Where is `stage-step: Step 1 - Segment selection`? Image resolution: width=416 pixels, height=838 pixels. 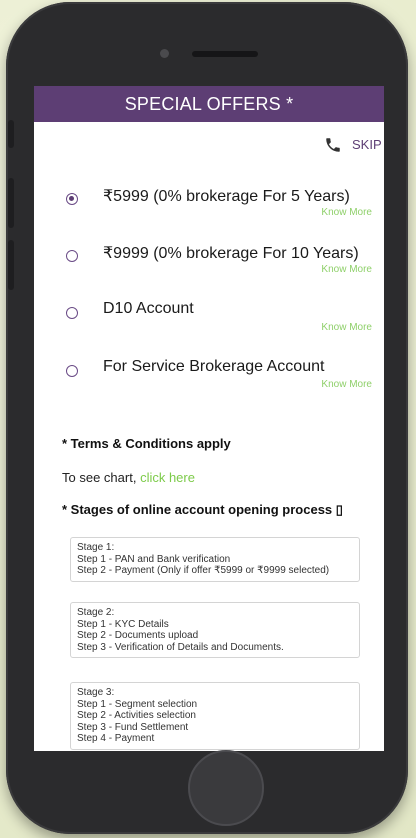 stage-step: Step 1 - Segment selection is located at coordinates (137, 704).